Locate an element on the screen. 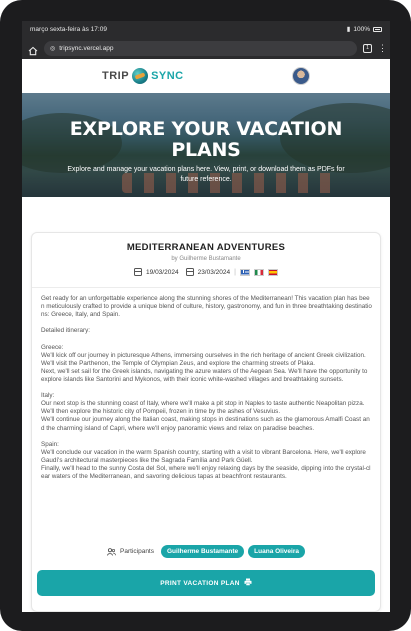 This screenshot has width=411, height=631. battery-label: 100% is located at coordinates (361, 29).